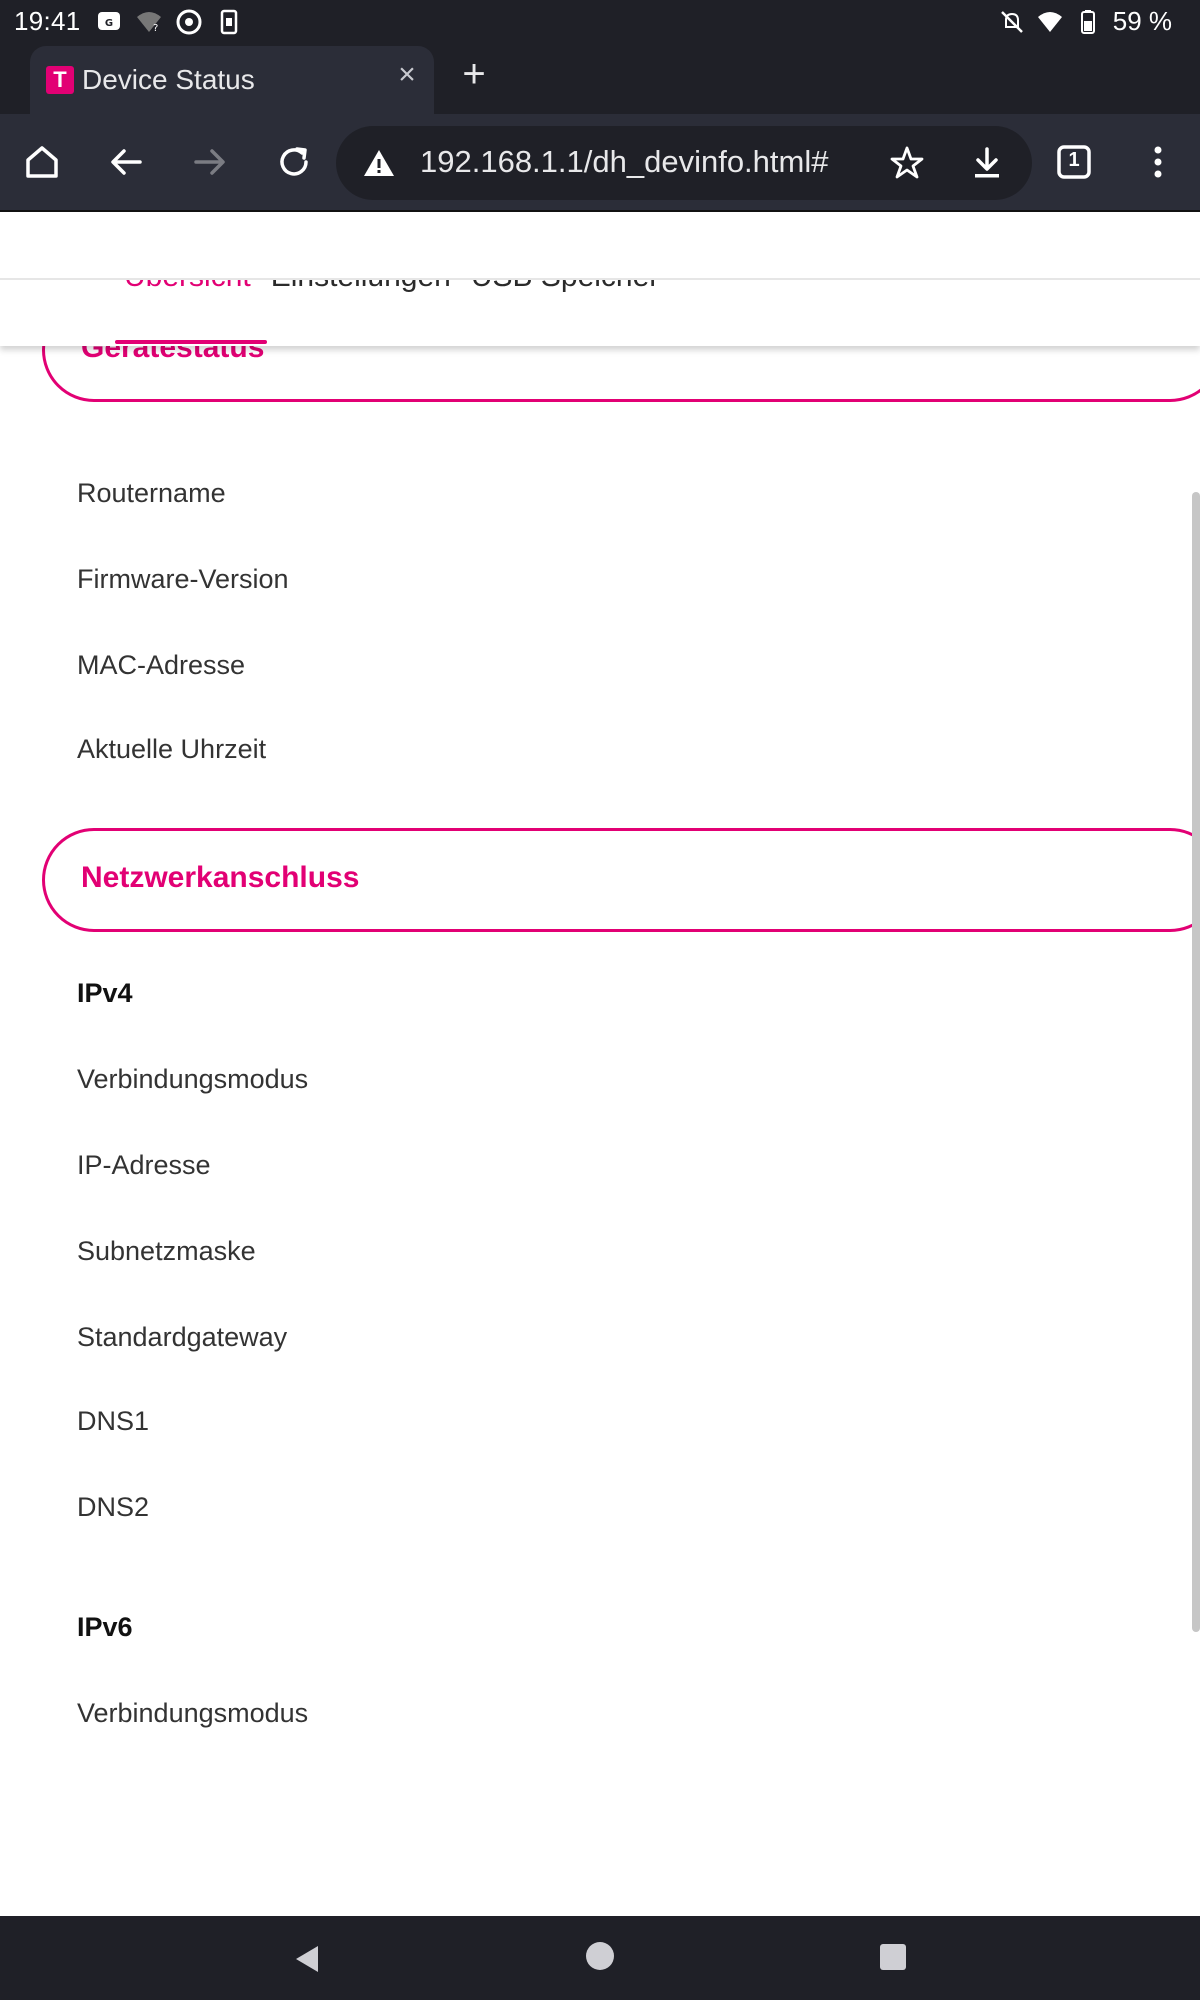 This screenshot has width=1200, height=2000. Describe the element at coordinates (407, 75) in the screenshot. I see `close-tab-icon: ×` at that location.